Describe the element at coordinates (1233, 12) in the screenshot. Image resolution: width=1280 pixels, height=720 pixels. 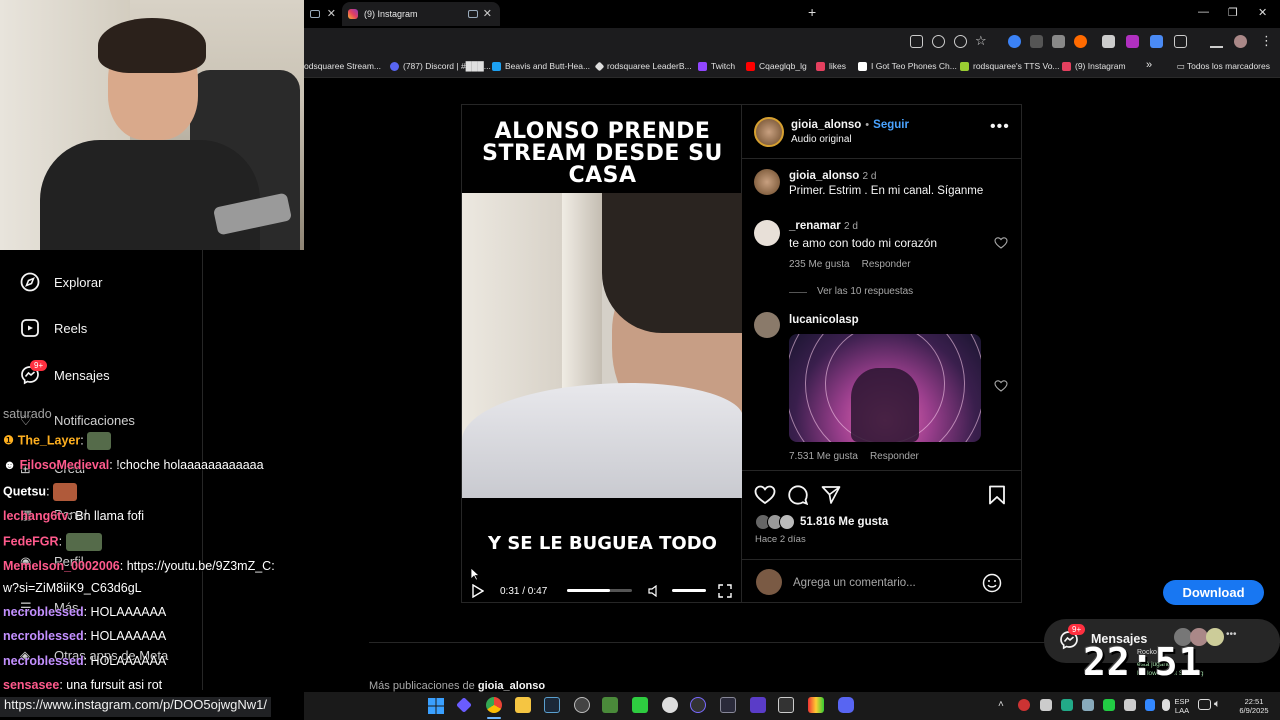
I see `maximize-button: ❐` at that location.